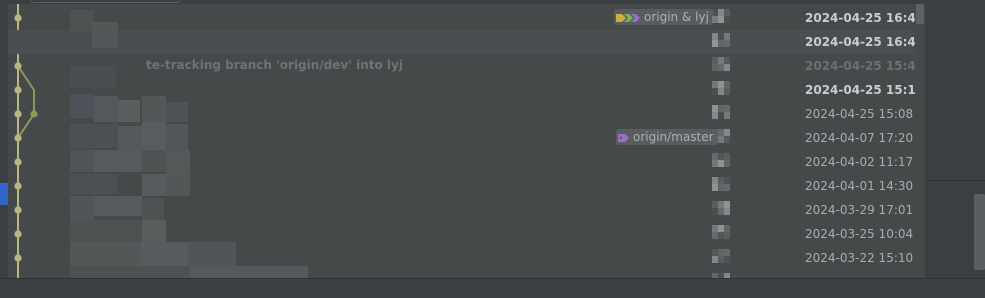 This screenshot has height=298, width=985. Describe the element at coordinates (673, 137) in the screenshot. I see `branch-tag-label: origin/master` at that location.